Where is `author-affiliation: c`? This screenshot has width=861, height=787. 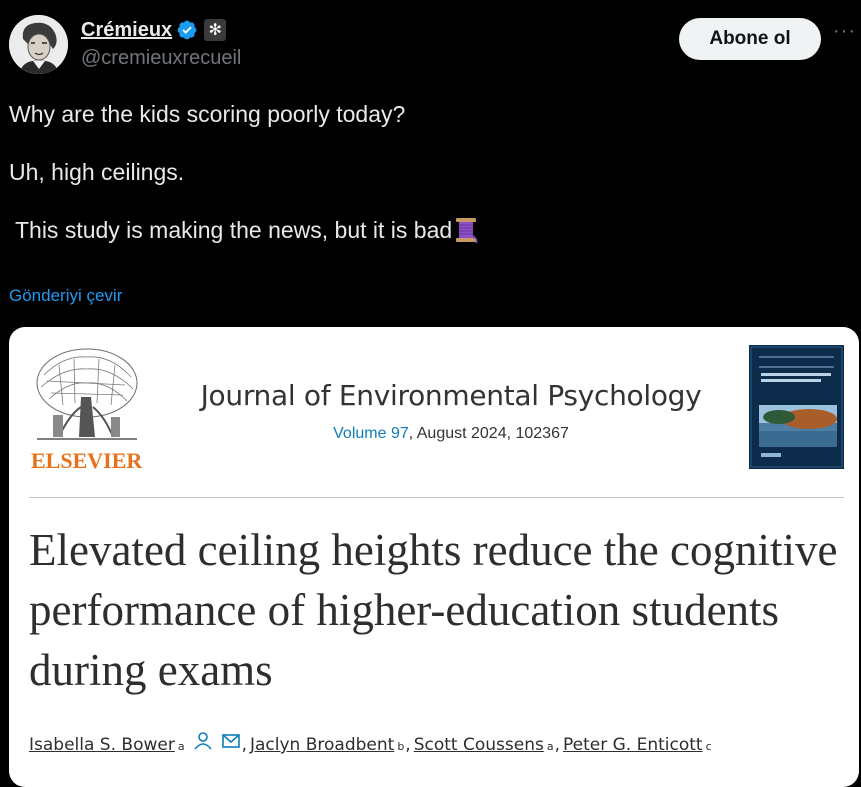 author-affiliation: c is located at coordinates (708, 746).